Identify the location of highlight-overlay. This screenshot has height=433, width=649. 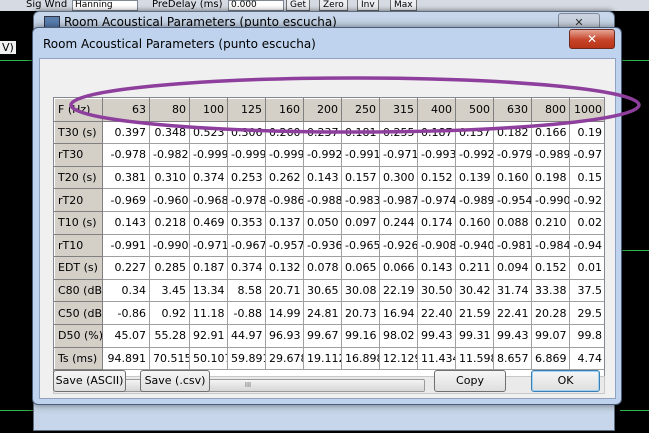
(355, 105).